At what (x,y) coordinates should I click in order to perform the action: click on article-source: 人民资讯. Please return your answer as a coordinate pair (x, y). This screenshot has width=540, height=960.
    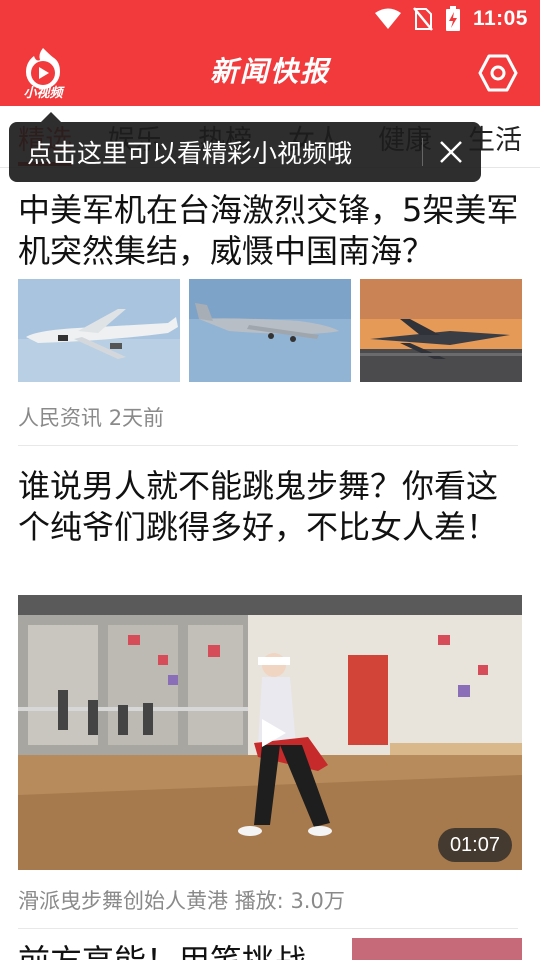
    Looking at the image, I should click on (60, 418).